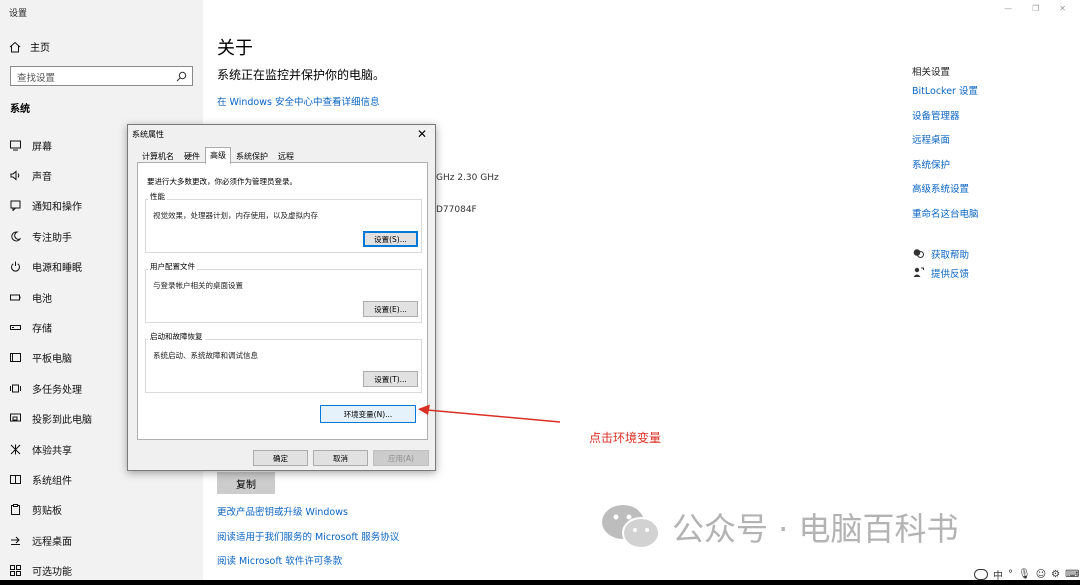 Image resolution: width=1080 pixels, height=585 pixels. What do you see at coordinates (15, 449) in the screenshot?
I see `share-icon` at bounding box center [15, 449].